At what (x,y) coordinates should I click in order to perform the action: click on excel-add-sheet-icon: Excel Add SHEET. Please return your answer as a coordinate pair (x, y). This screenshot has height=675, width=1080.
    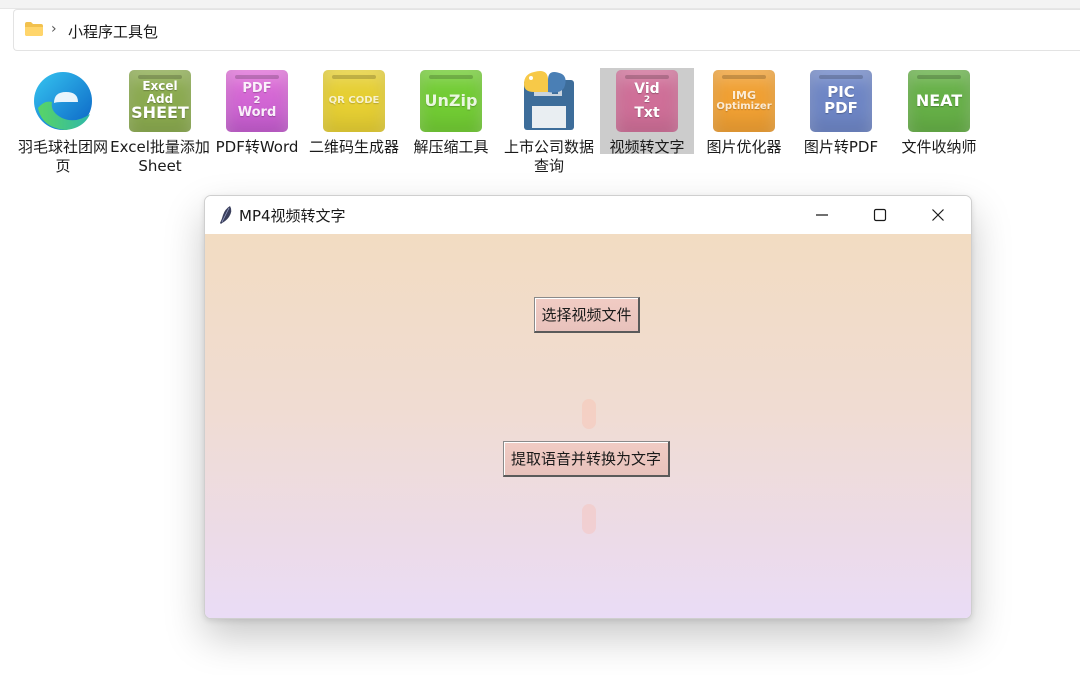
    Looking at the image, I should click on (160, 101).